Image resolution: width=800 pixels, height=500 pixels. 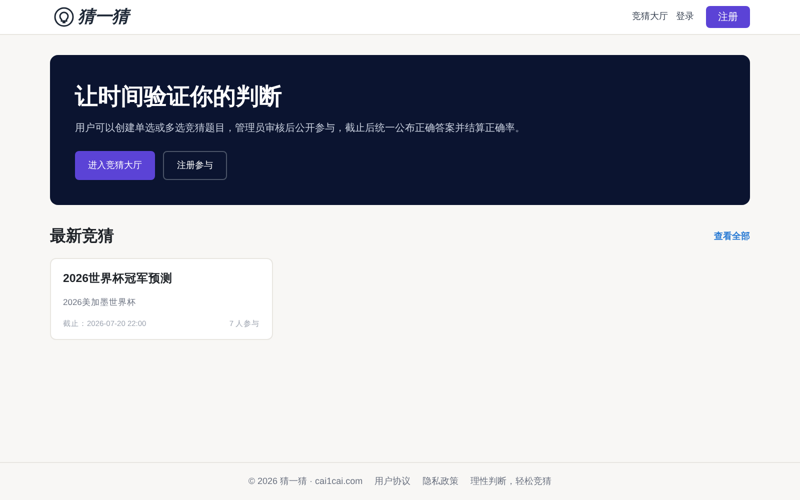 I want to click on footer-link: 隐私政策, so click(x=440, y=481).